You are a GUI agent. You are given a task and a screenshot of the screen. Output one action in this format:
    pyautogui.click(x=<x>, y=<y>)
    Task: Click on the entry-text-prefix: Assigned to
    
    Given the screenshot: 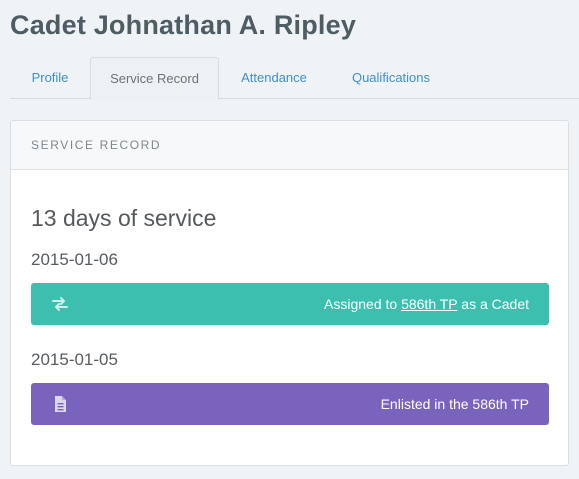 What is the action you would take?
    pyautogui.click(x=363, y=304)
    